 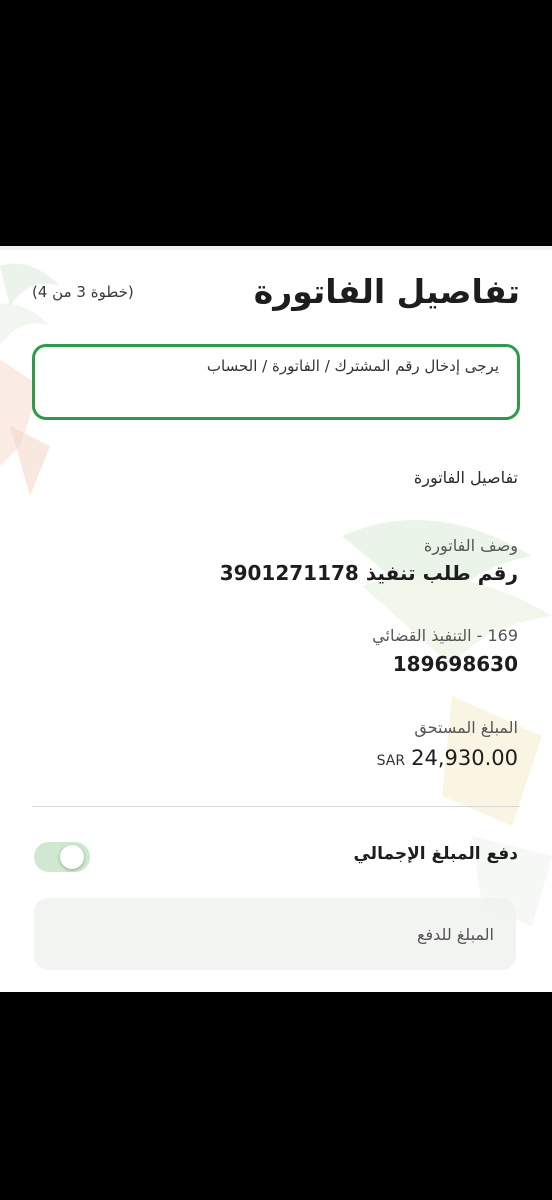 I want to click on toggle-knob, so click(x=72, y=857).